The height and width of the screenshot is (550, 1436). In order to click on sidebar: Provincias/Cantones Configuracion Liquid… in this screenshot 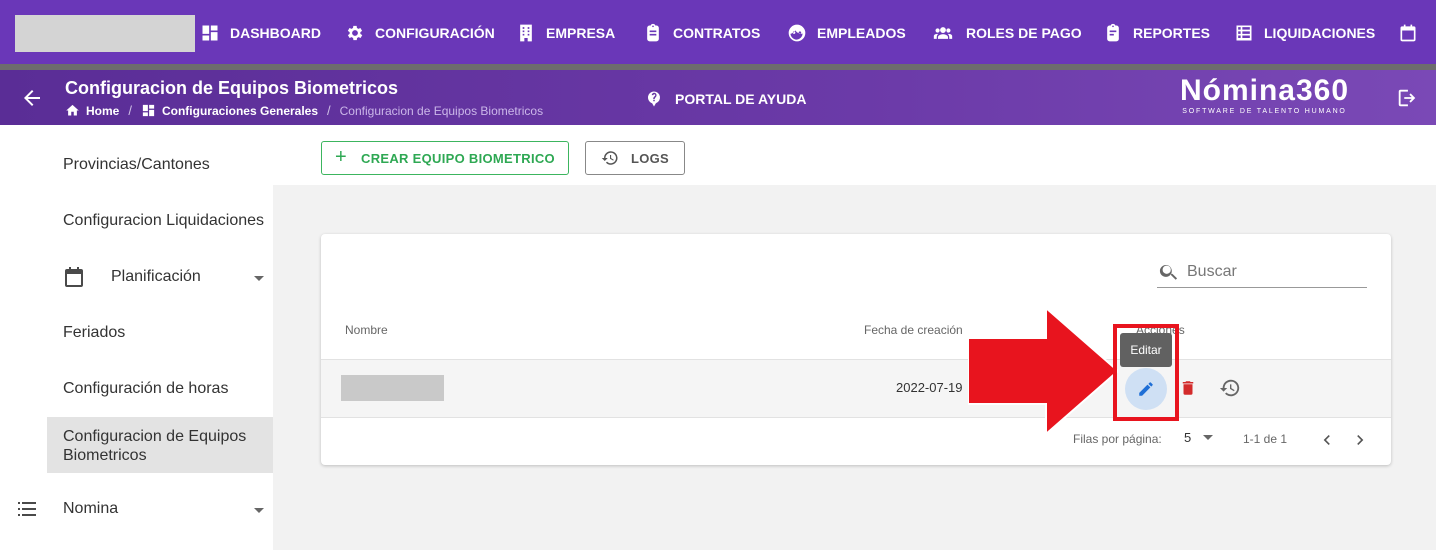, I will do `click(136, 337)`.